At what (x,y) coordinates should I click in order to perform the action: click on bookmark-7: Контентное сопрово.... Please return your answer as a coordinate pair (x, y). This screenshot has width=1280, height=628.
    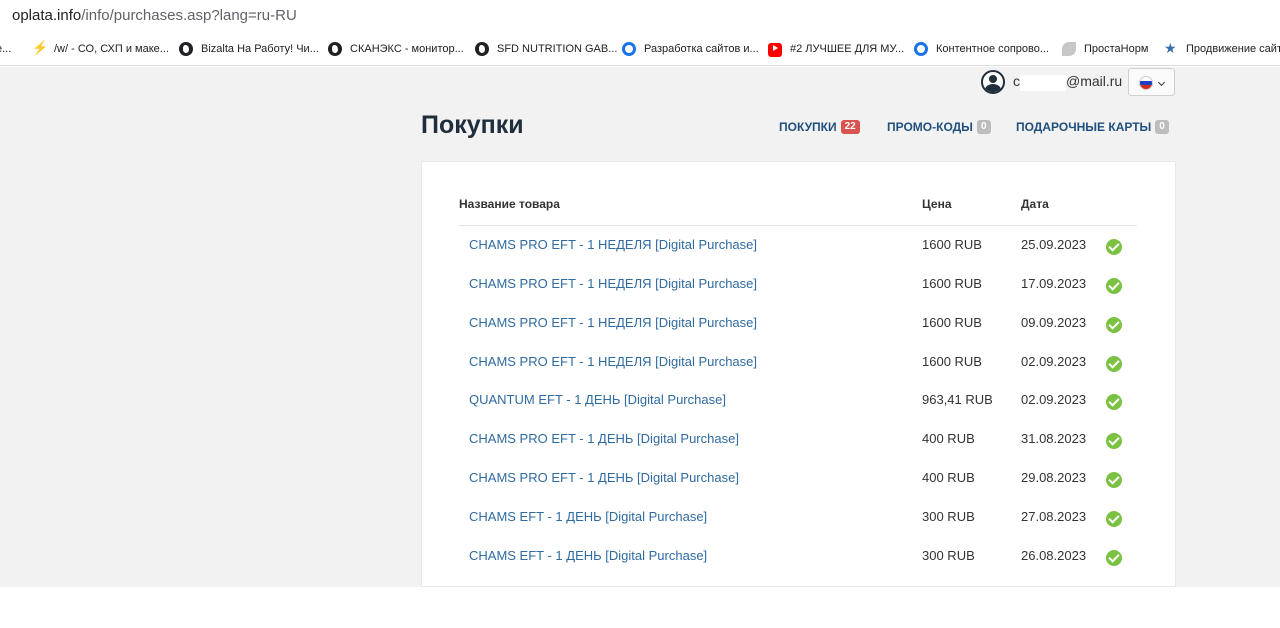
    Looking at the image, I should click on (981, 49).